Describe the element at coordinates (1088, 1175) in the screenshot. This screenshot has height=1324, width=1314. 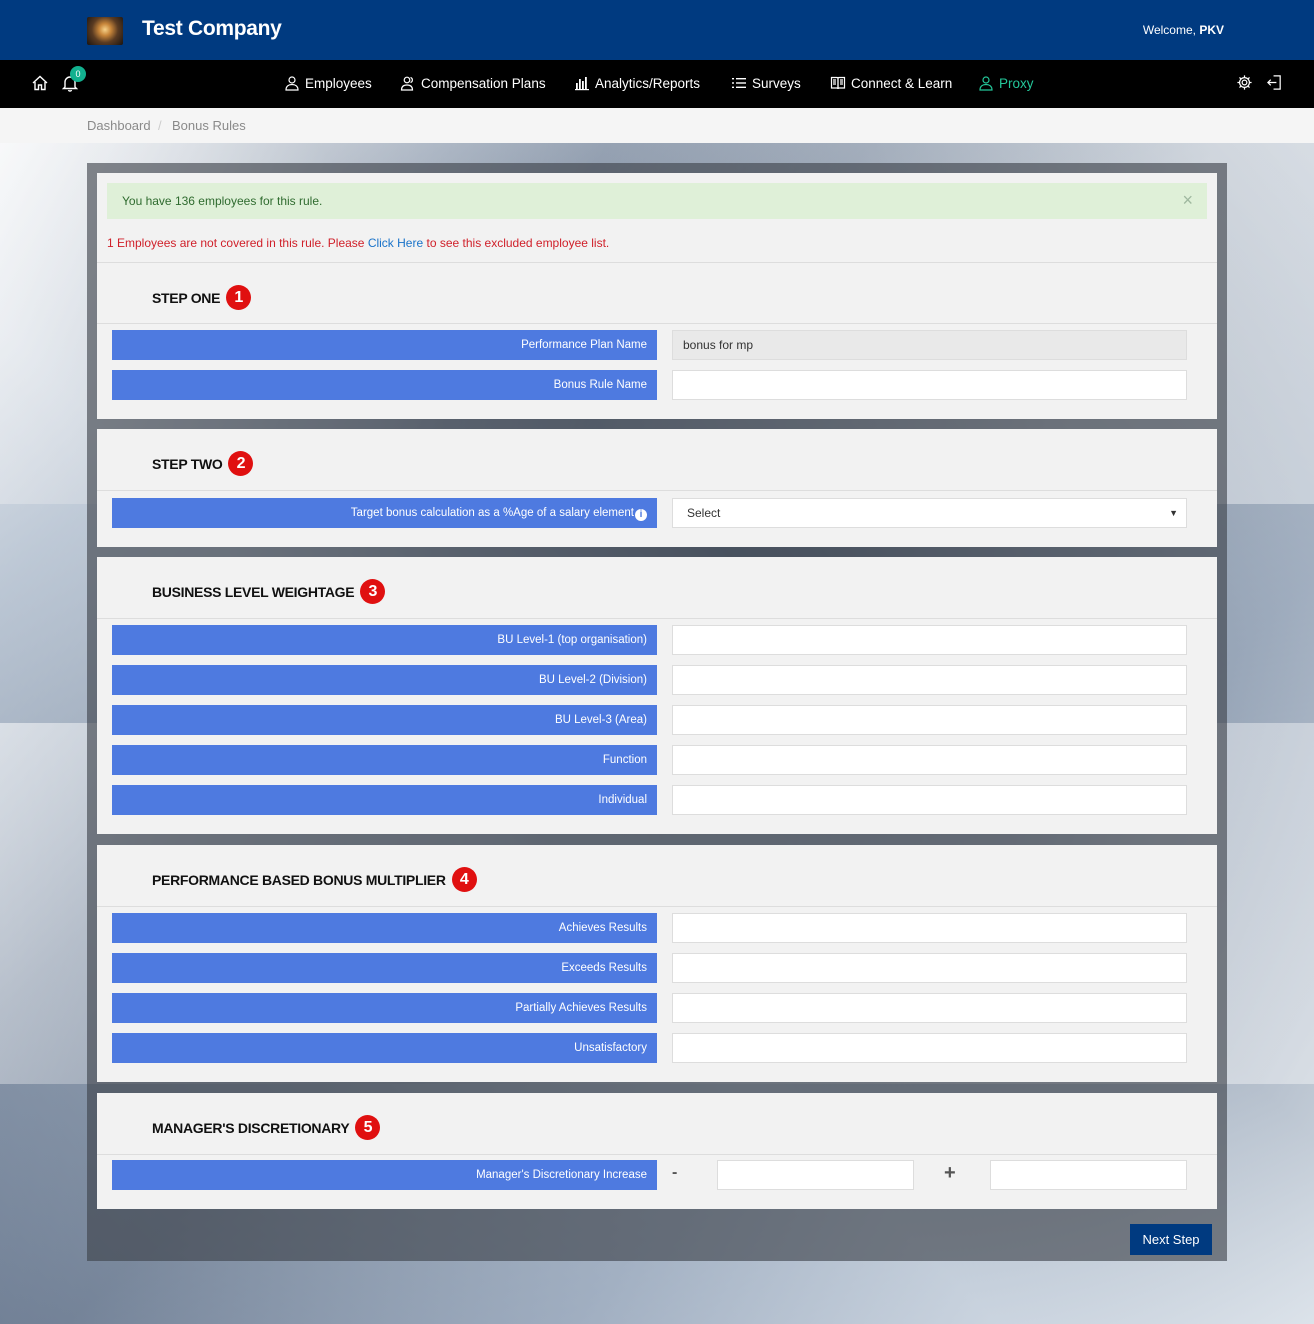
I see `discretionary-max-input` at that location.